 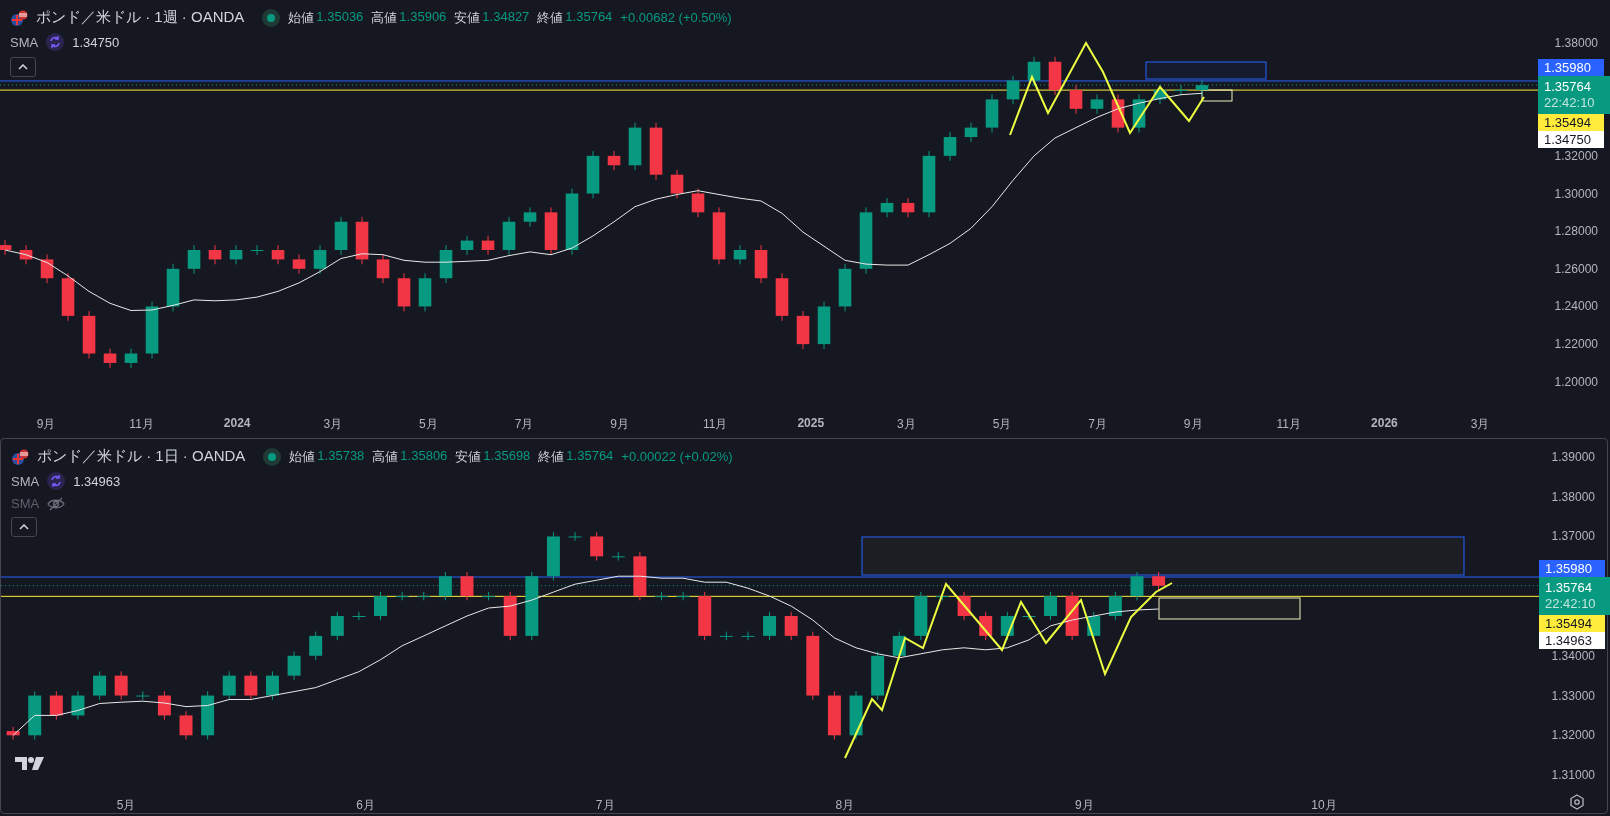 I want to click on price-tick: 1.39000, so click(x=1573, y=456).